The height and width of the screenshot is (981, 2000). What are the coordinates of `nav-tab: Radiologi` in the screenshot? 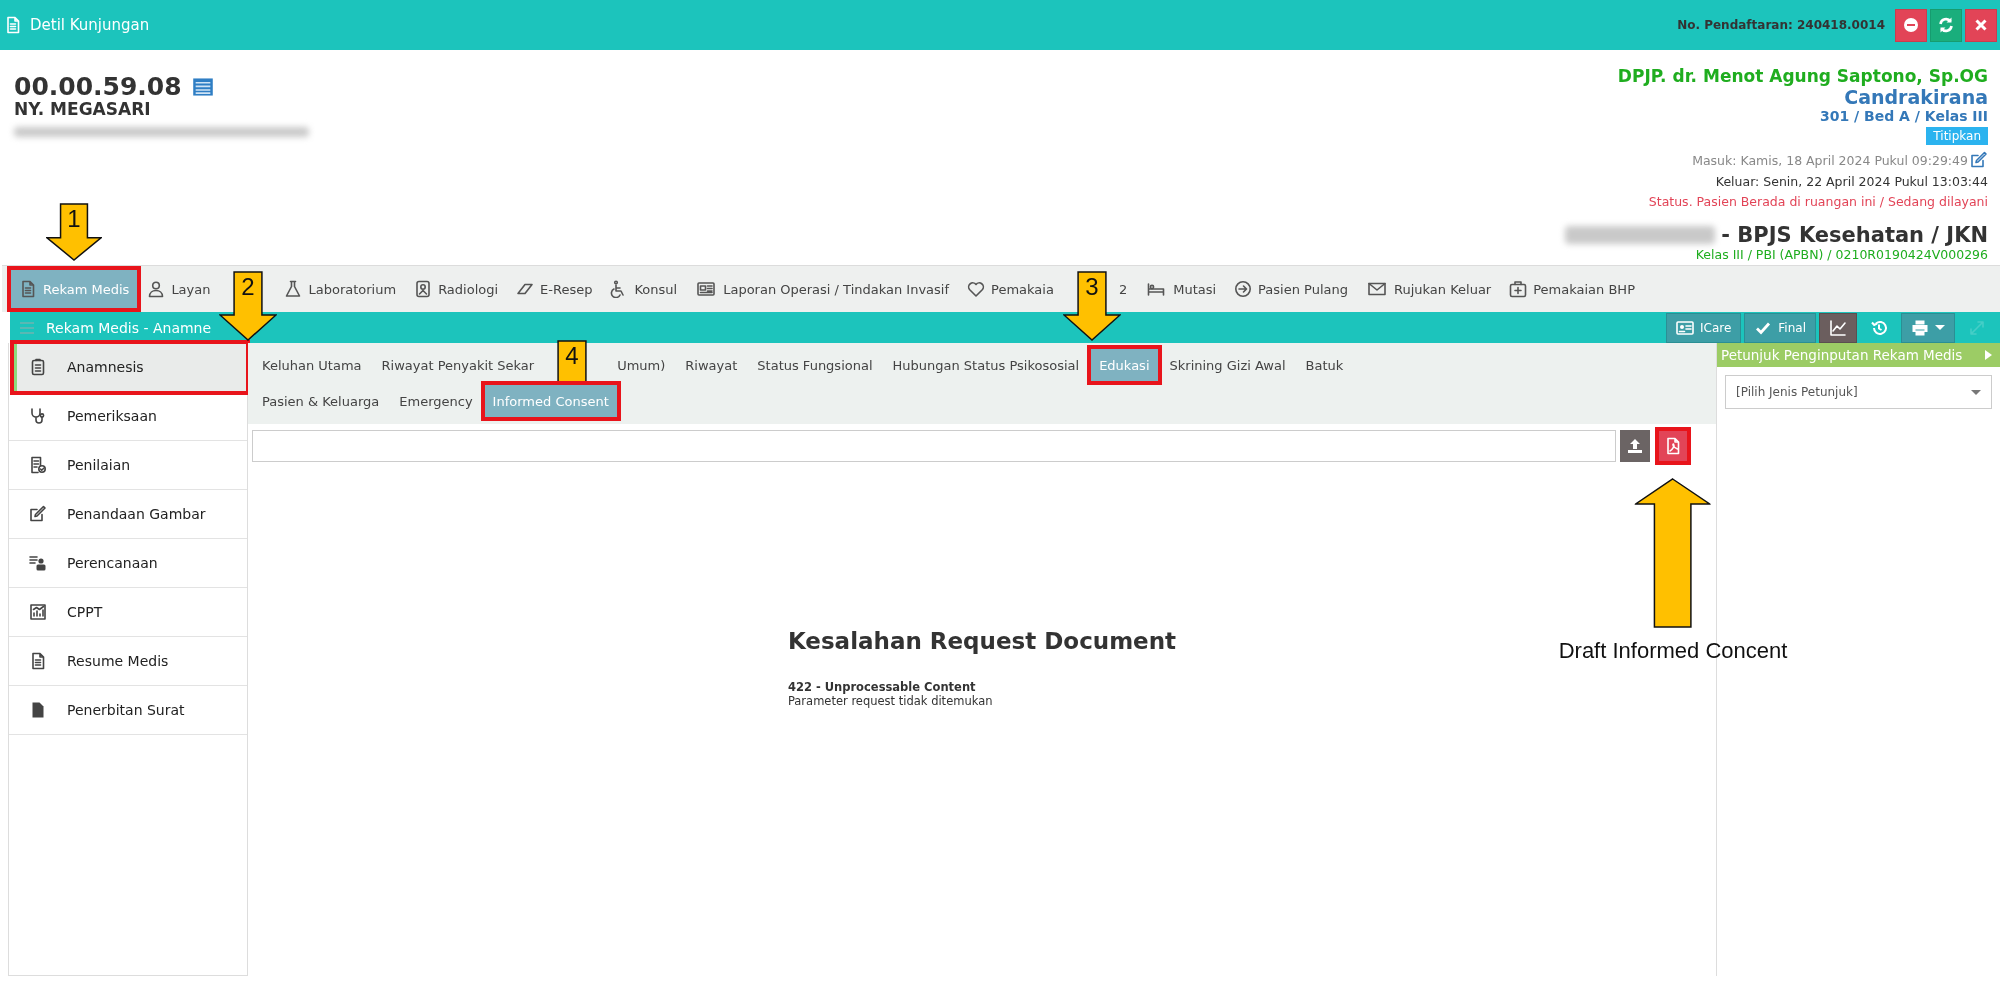 It's located at (456, 289).